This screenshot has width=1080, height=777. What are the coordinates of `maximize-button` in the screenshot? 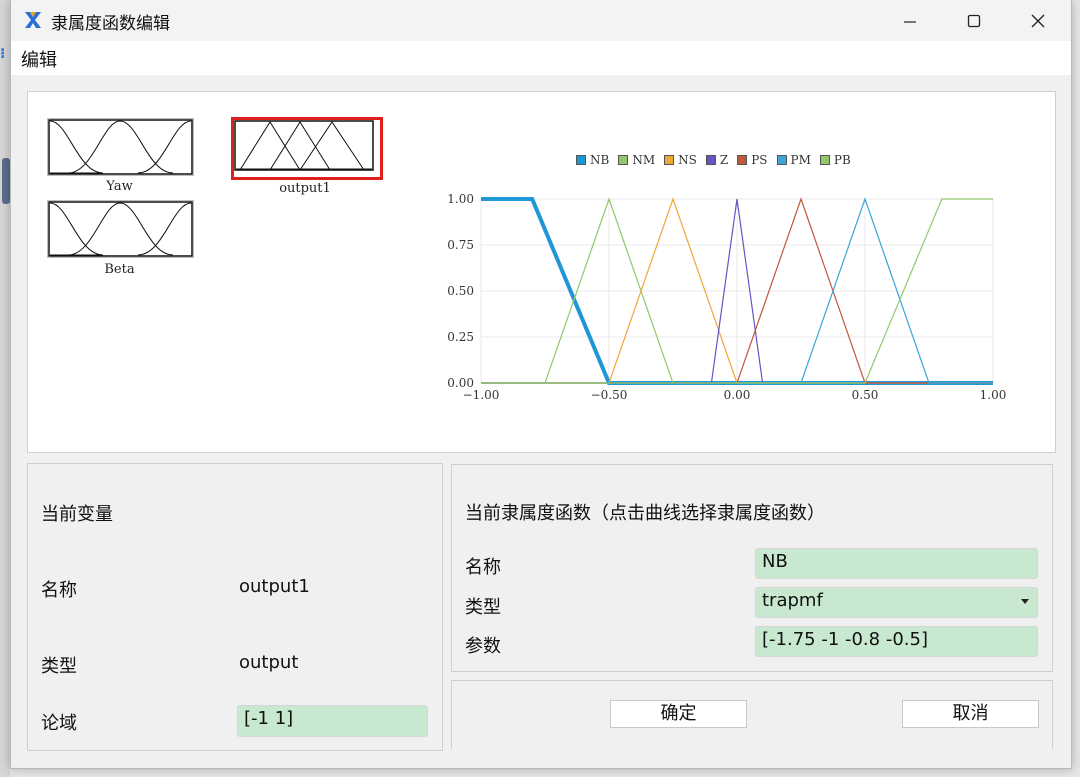 It's located at (974, 20).